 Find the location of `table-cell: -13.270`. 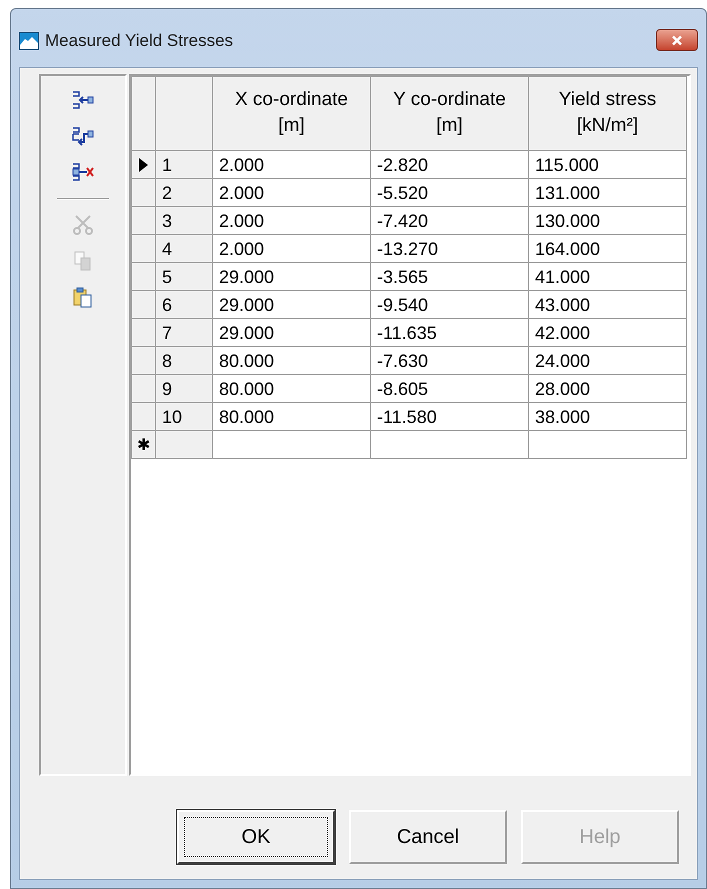

table-cell: -13.270 is located at coordinates (449, 248).